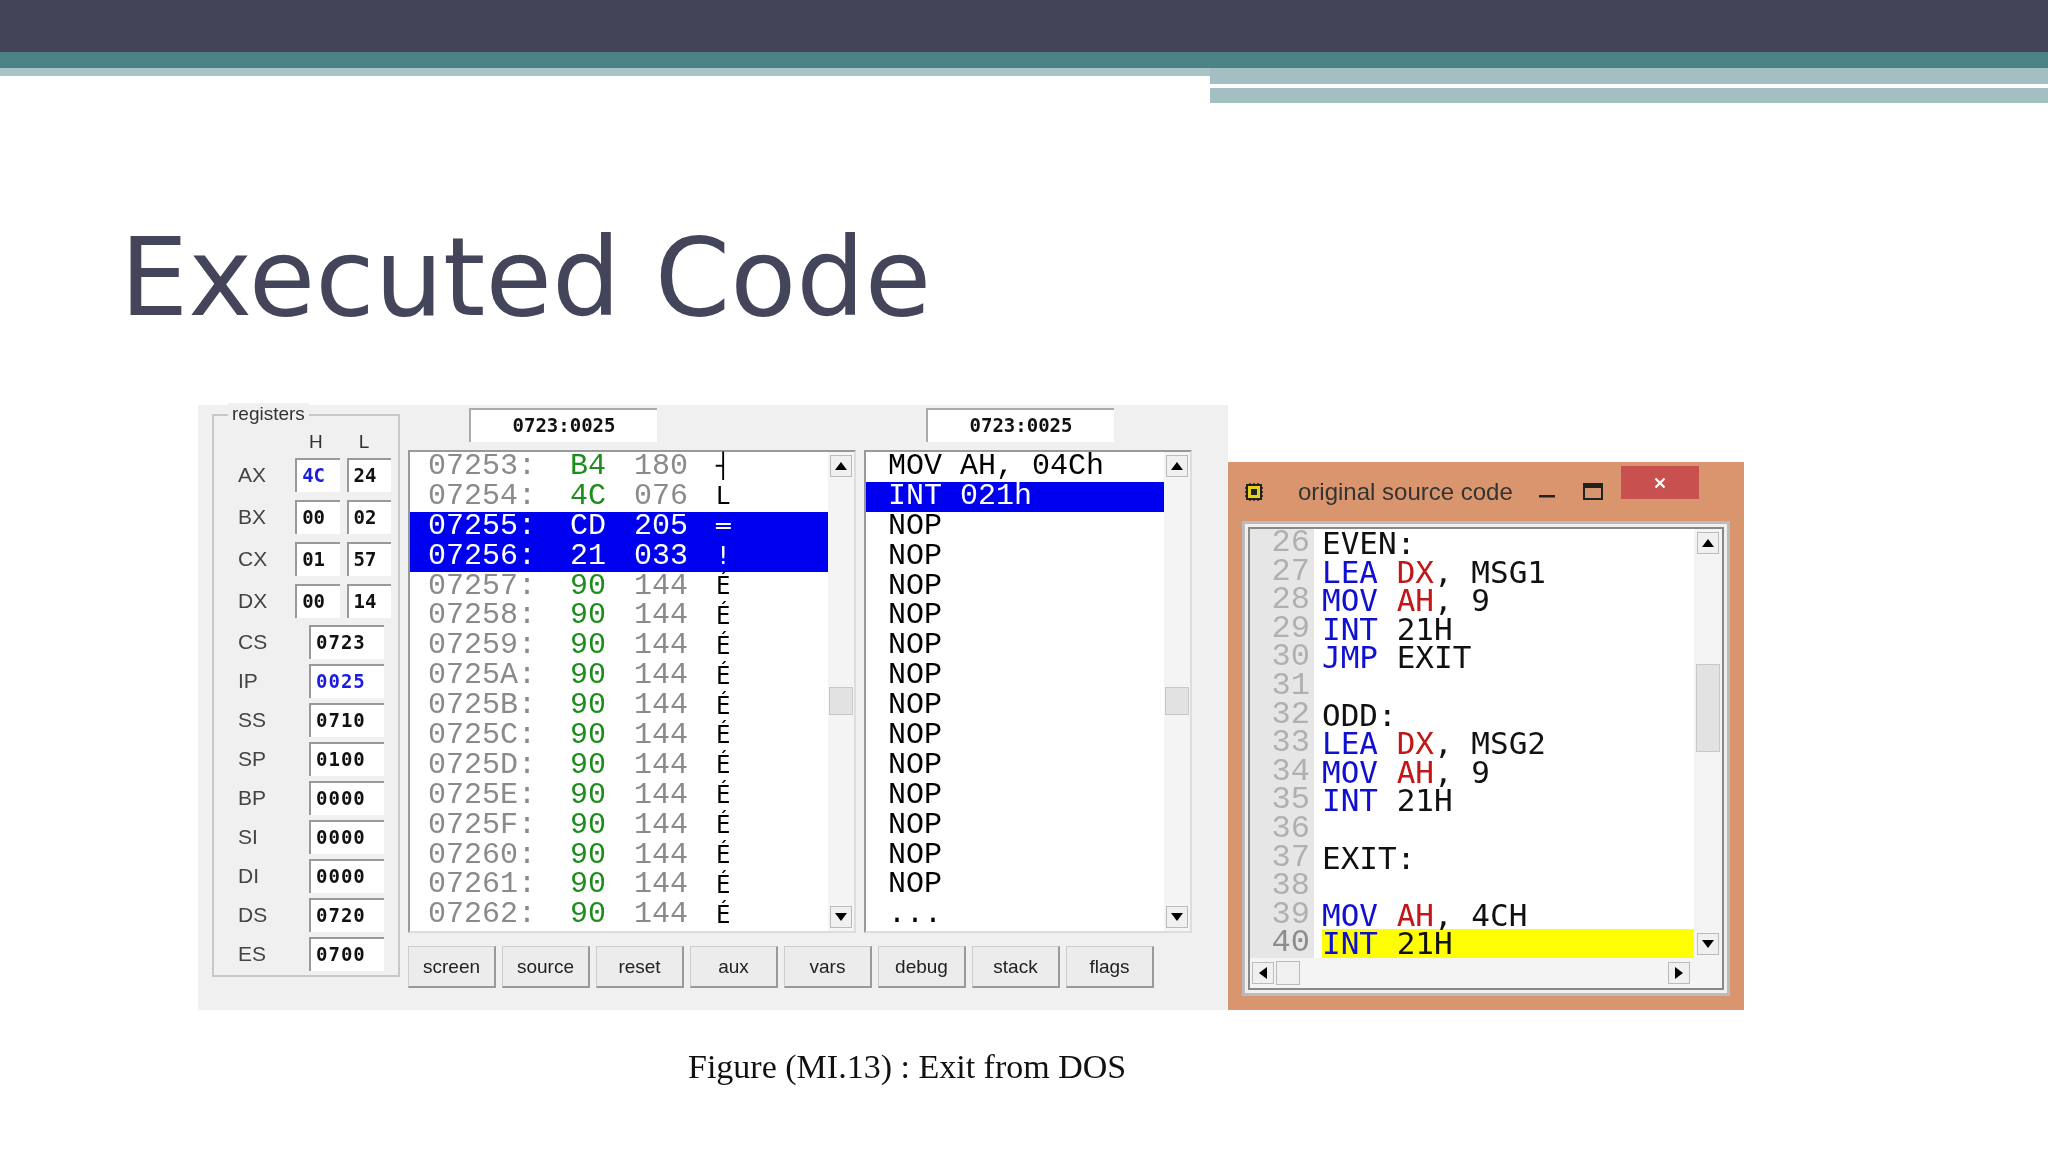 The image size is (2048, 1152). Describe the element at coordinates (588, 496) in the screenshot. I see `hex-value: 4C` at that location.